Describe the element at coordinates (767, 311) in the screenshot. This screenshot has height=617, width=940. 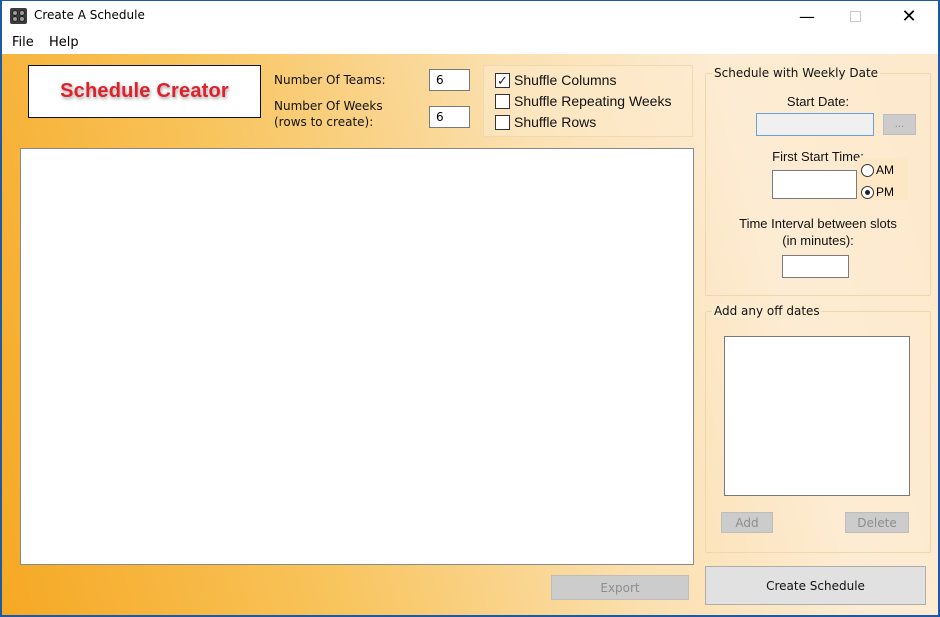
I see `off-dates-legend: Add any off dates` at that location.